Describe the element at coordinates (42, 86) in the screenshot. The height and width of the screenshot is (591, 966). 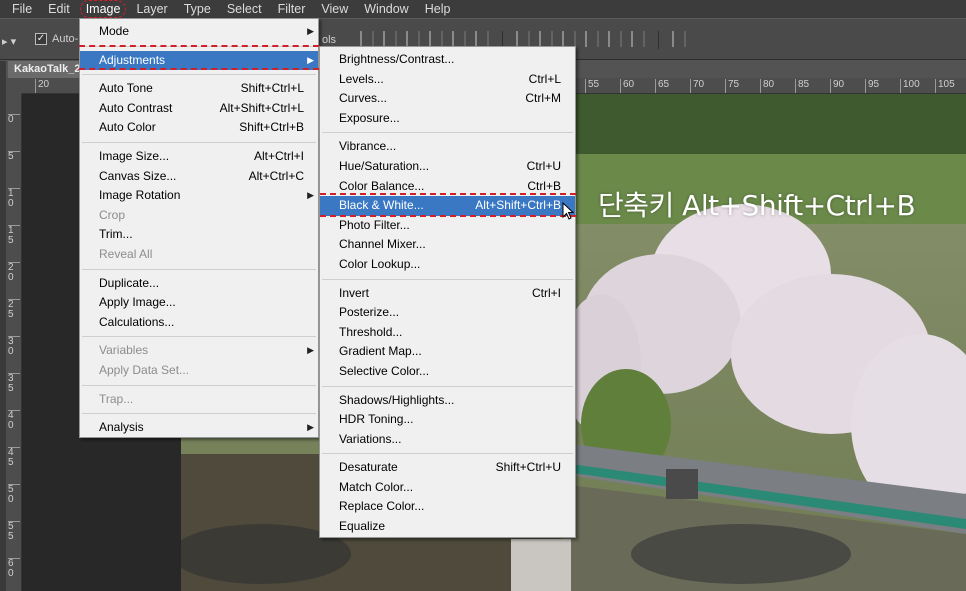
I see `ruler-tick-label: 20` at that location.